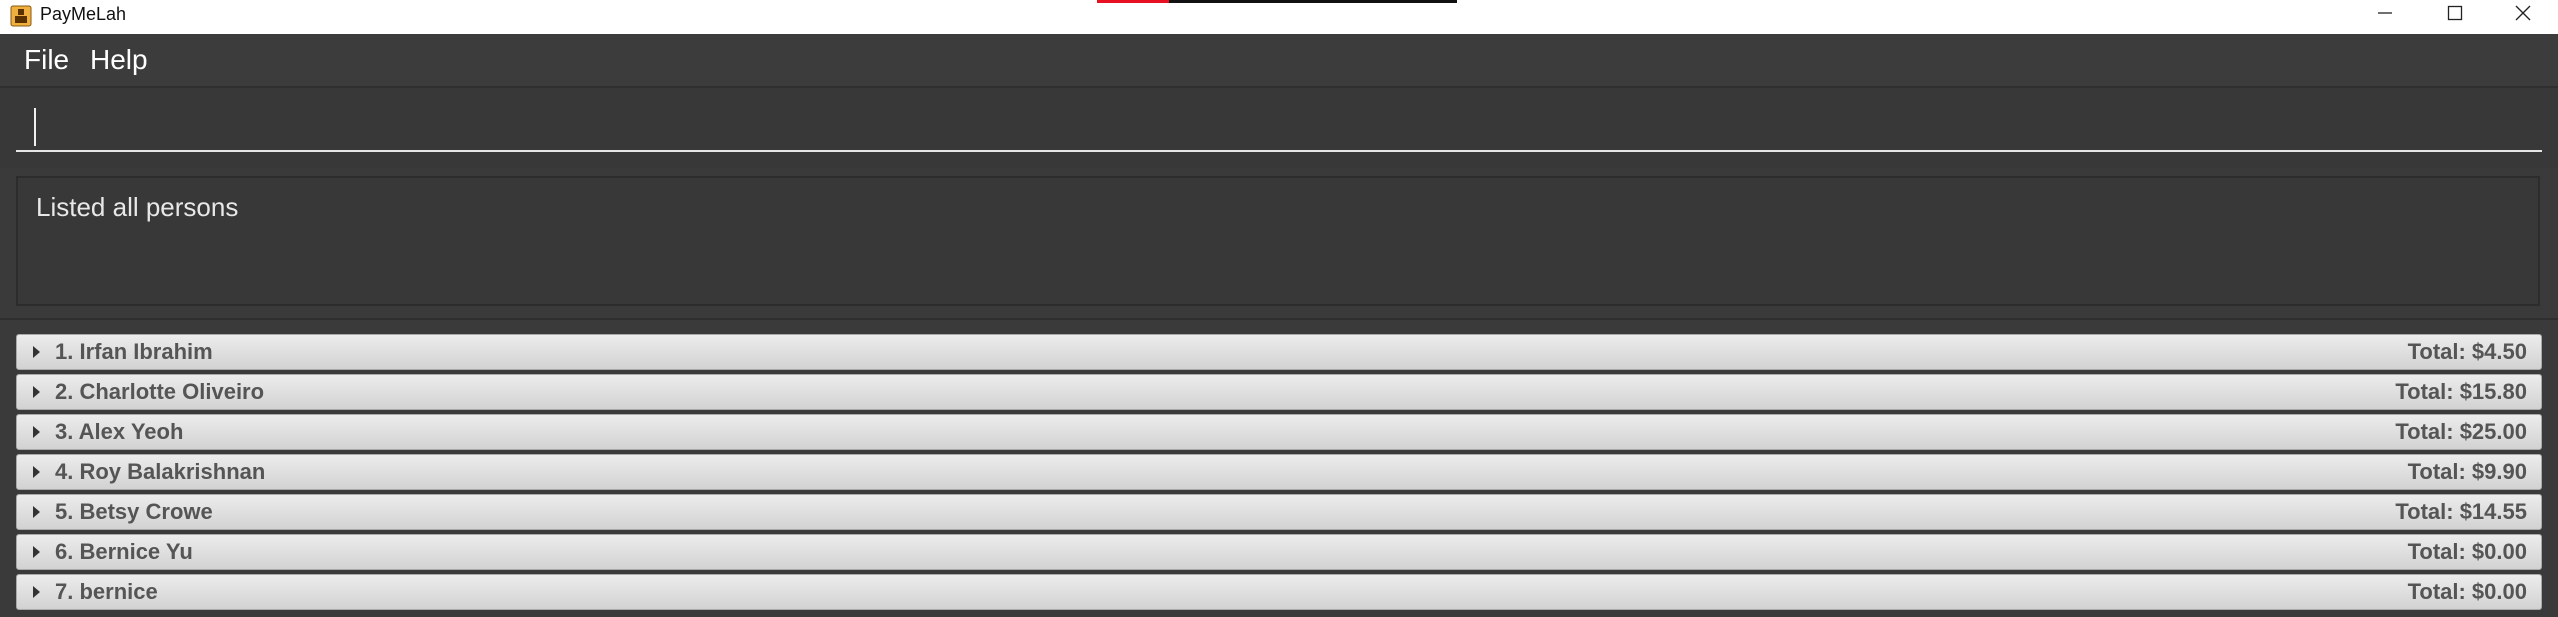  Describe the element at coordinates (2461, 511) in the screenshot. I see `person-total: Total: $14.55` at that location.